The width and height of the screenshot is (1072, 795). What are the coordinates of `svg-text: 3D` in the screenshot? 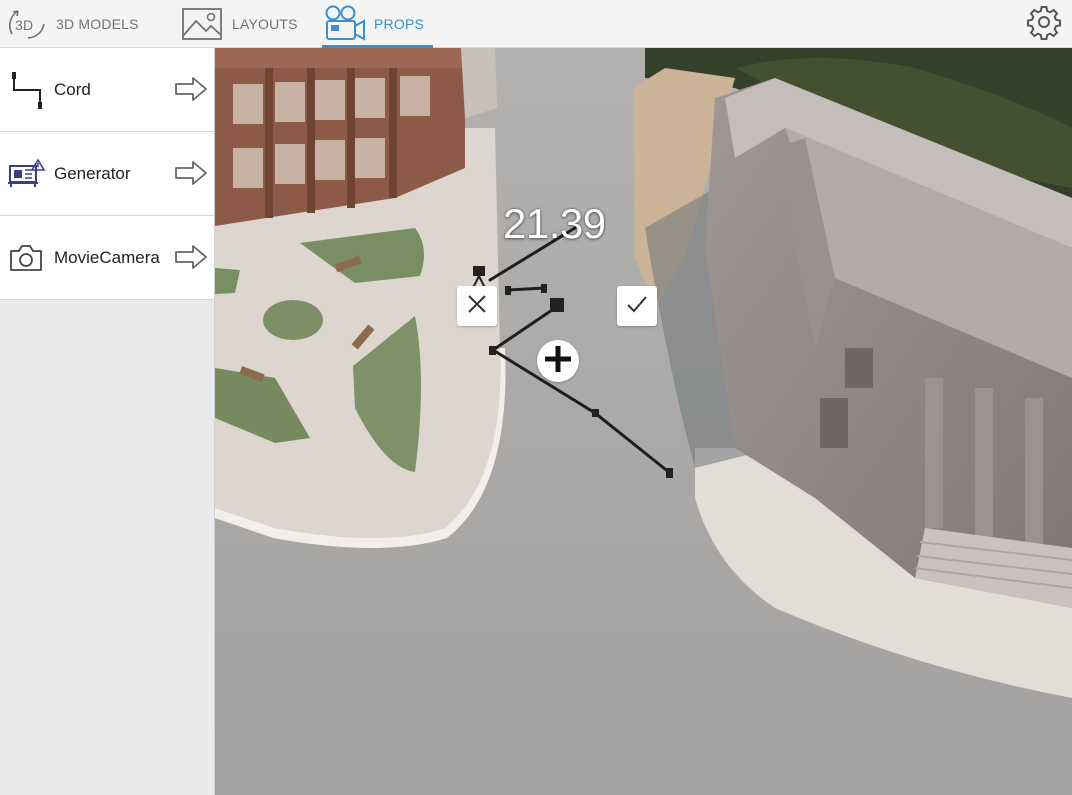 It's located at (24, 25).